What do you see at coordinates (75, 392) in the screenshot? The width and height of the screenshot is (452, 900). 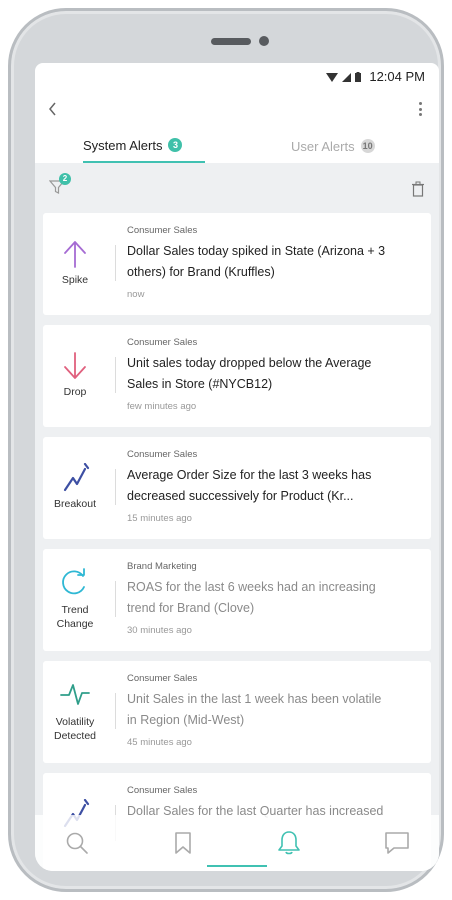 I see `alert-type-label: Drop` at bounding box center [75, 392].